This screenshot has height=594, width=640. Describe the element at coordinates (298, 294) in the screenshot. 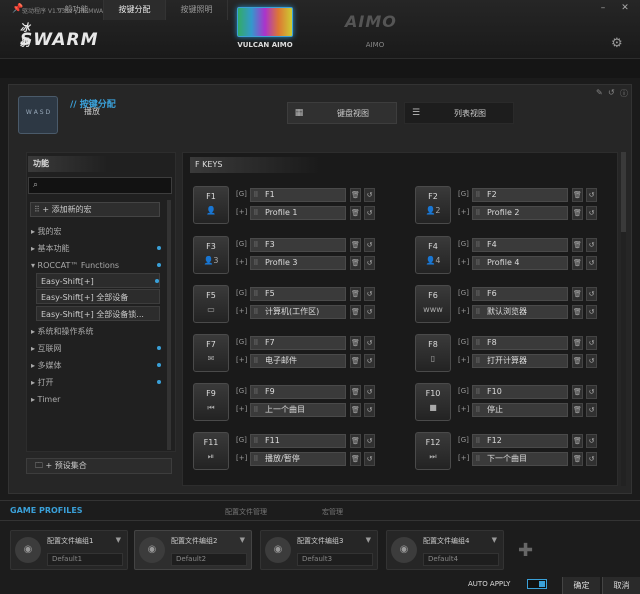

I see `standard-function-field: ⠿ F5` at that location.